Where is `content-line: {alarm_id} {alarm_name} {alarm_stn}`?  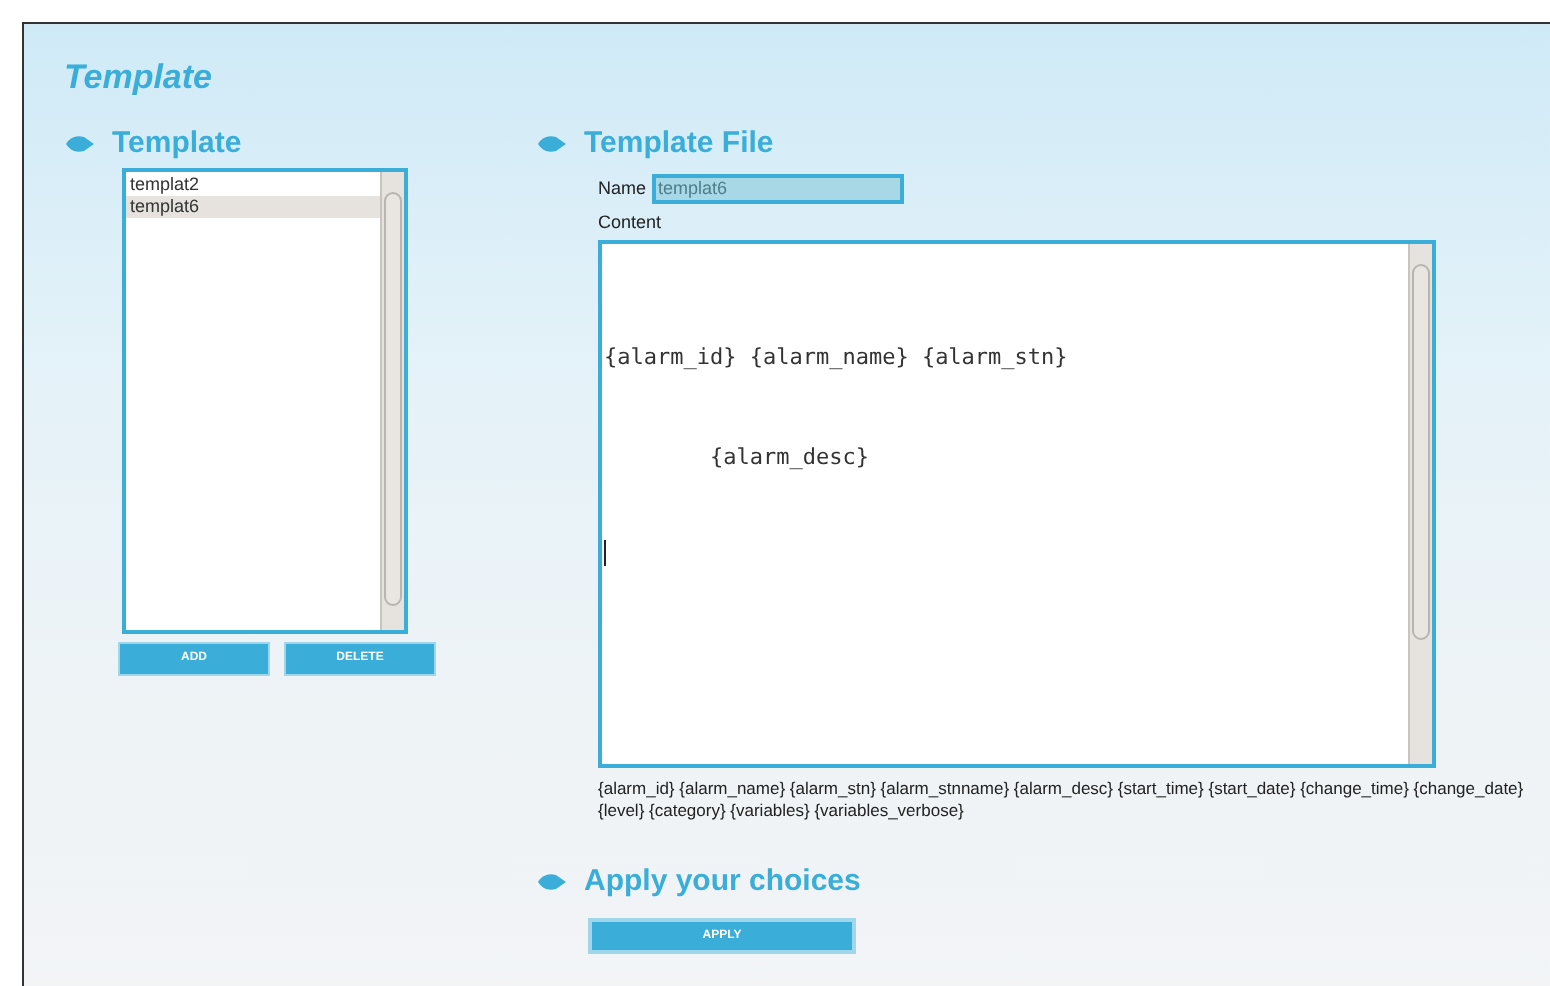
content-line: {alarm_id} {alarm_name} {alarm_stn} is located at coordinates (837, 358).